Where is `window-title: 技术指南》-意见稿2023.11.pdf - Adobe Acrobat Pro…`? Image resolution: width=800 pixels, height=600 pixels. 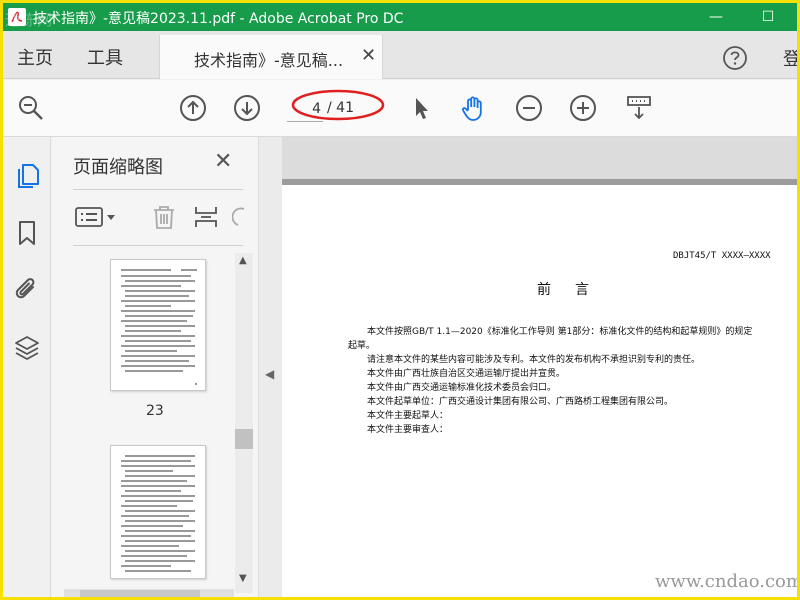
window-title: 技术指南》-意见稿2023.11.pdf - Adobe Acrobat Pro… is located at coordinates (218, 19).